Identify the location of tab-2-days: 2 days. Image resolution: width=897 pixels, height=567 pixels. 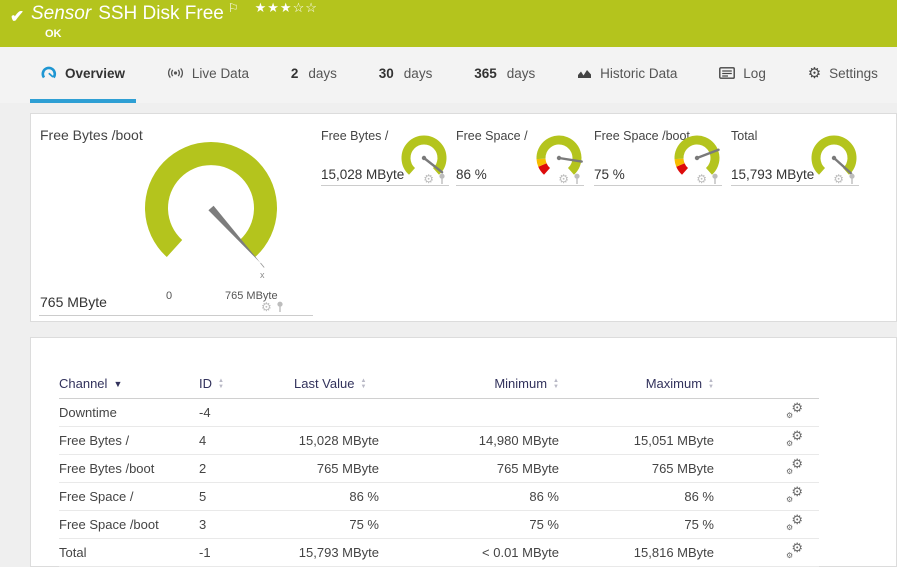
(314, 75).